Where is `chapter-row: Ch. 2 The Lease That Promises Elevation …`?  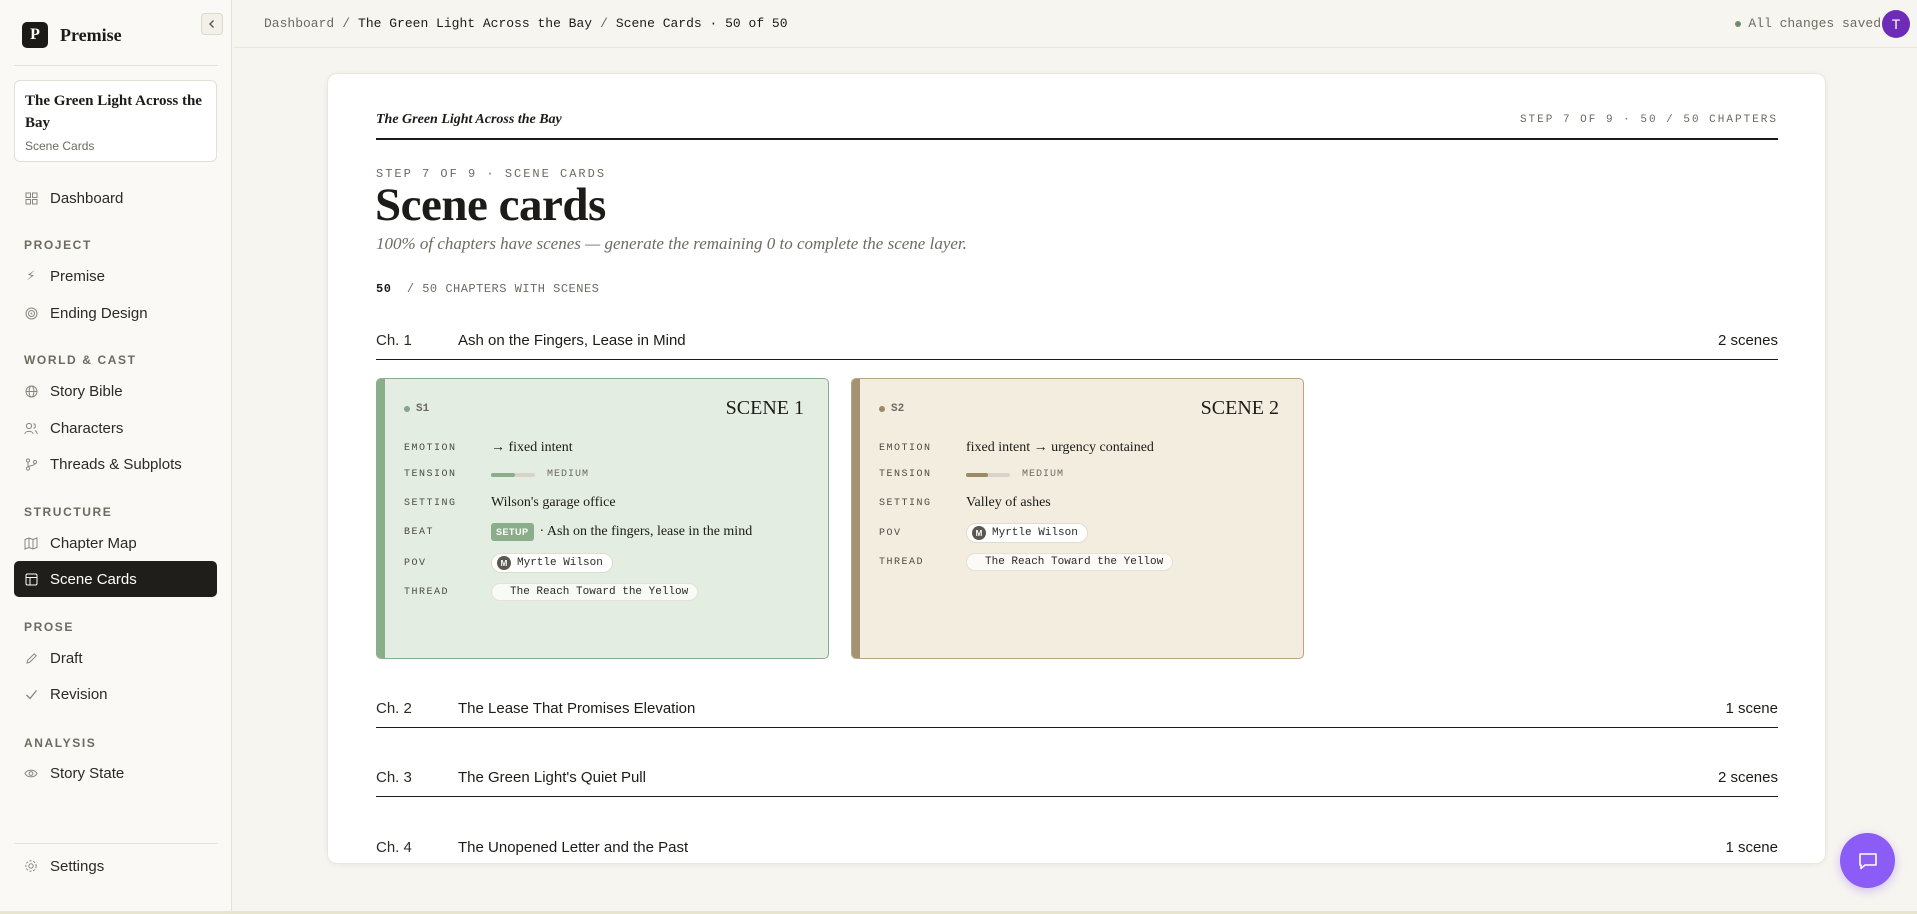 chapter-row: Ch. 2 The Lease That Promises Elevation … is located at coordinates (1077, 710).